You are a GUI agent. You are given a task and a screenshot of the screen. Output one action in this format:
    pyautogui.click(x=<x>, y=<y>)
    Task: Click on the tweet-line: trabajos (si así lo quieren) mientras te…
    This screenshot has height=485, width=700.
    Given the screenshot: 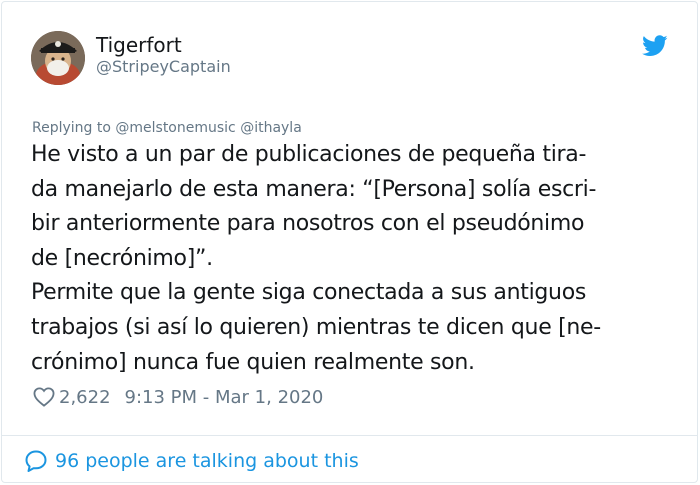 What is the action you would take?
    pyautogui.click(x=316, y=327)
    